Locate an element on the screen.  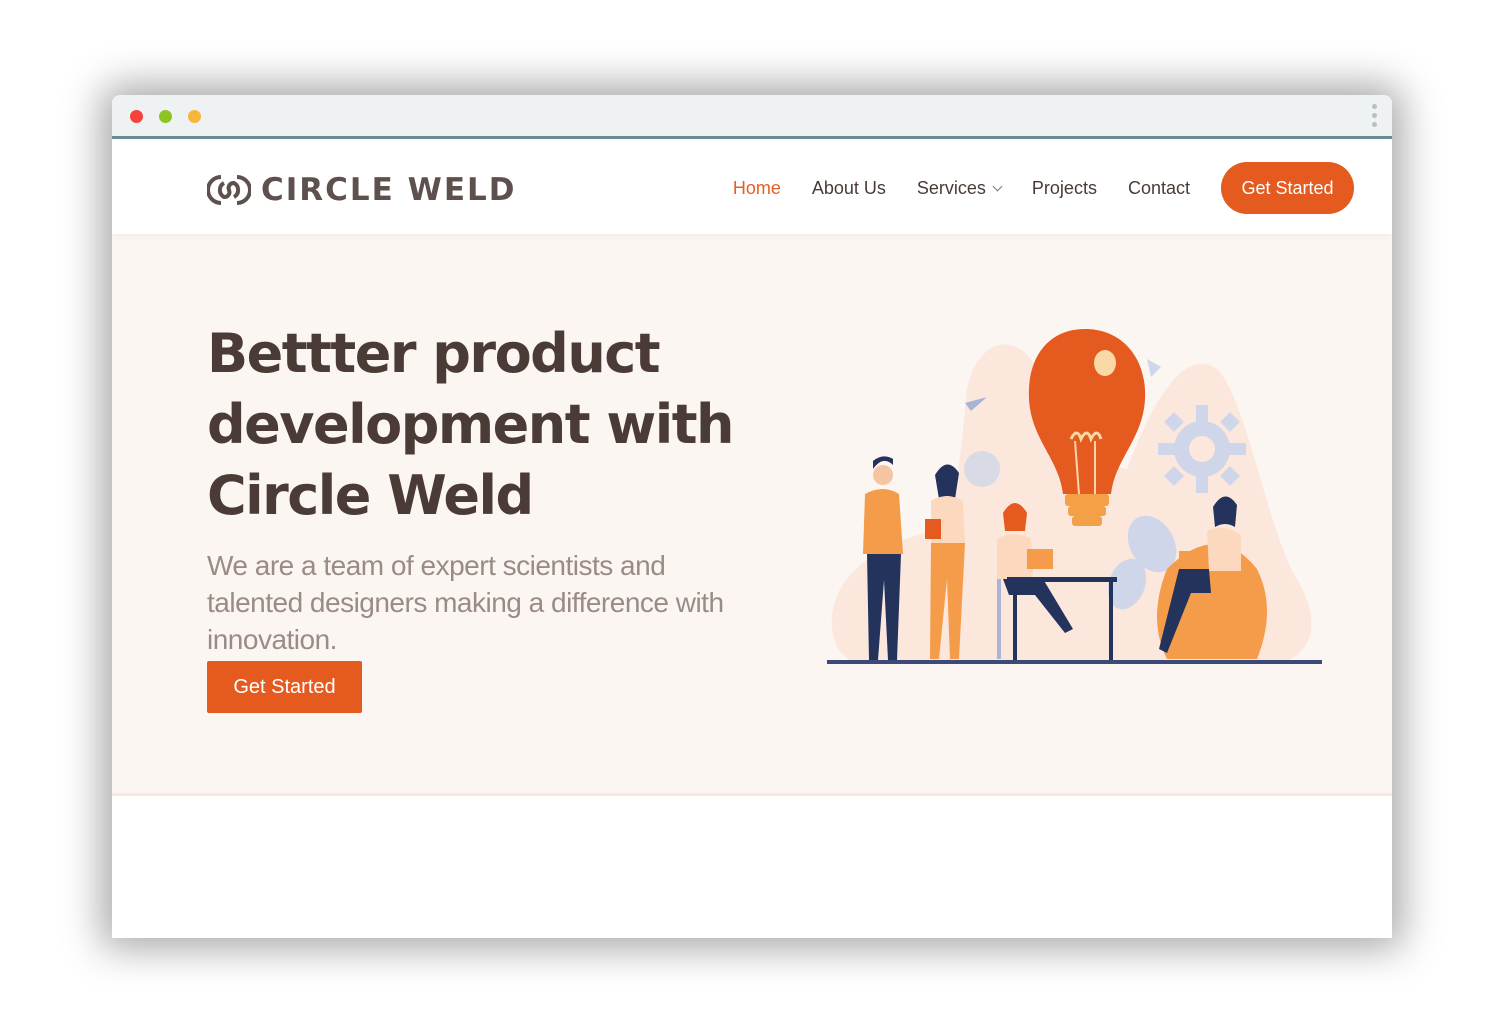
maximize-dot-icon is located at coordinates (165, 116).